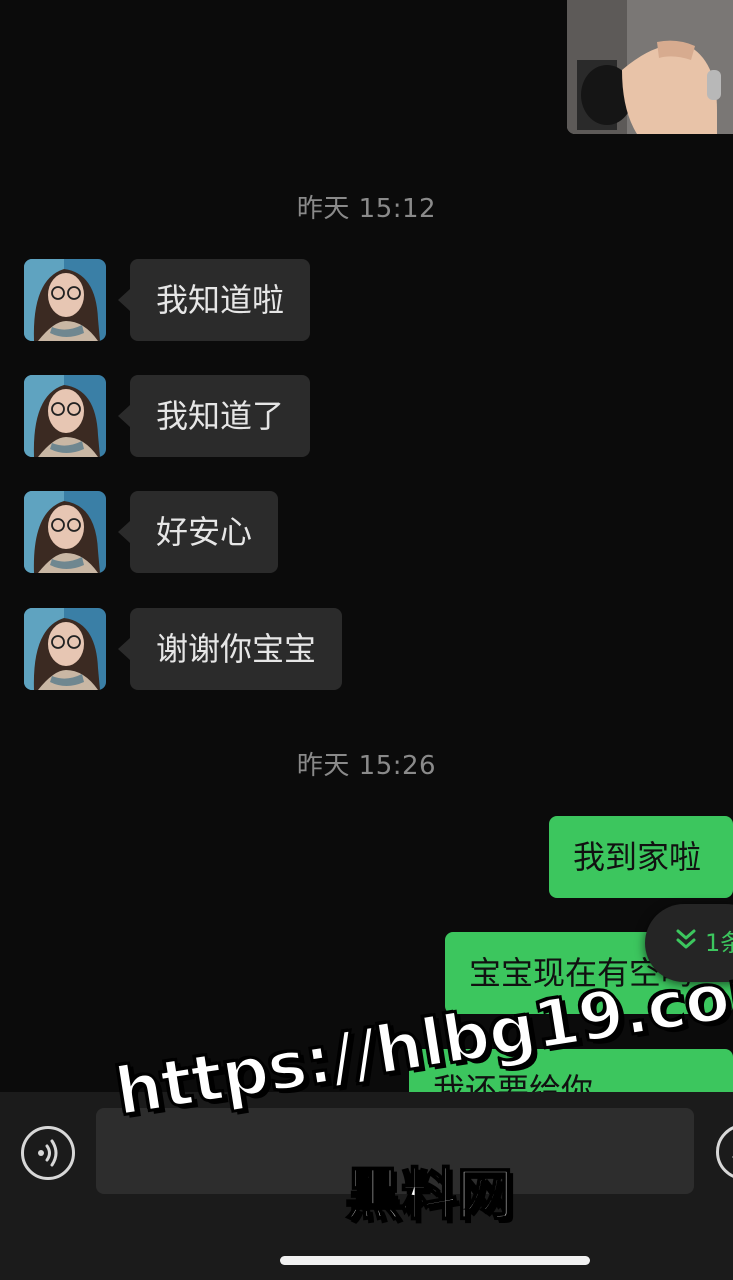  I want to click on incoming-message-row: 谢谢你宝宝, so click(366, 650).